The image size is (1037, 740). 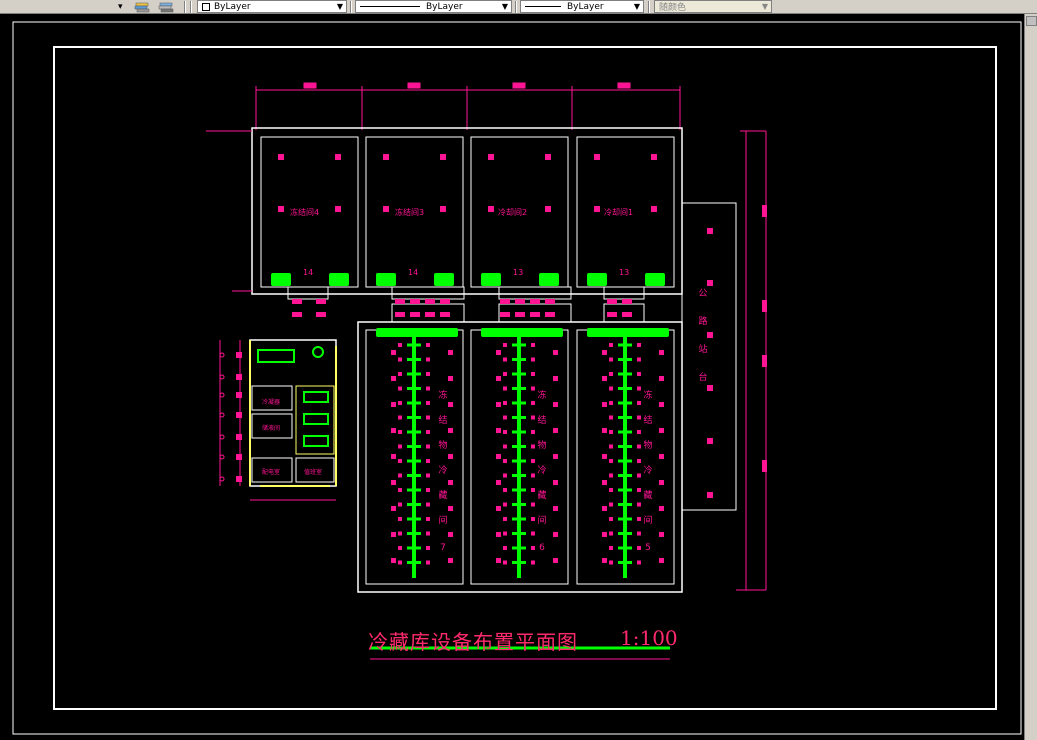 I want to click on scrollbar-thumb, so click(x=1031, y=21).